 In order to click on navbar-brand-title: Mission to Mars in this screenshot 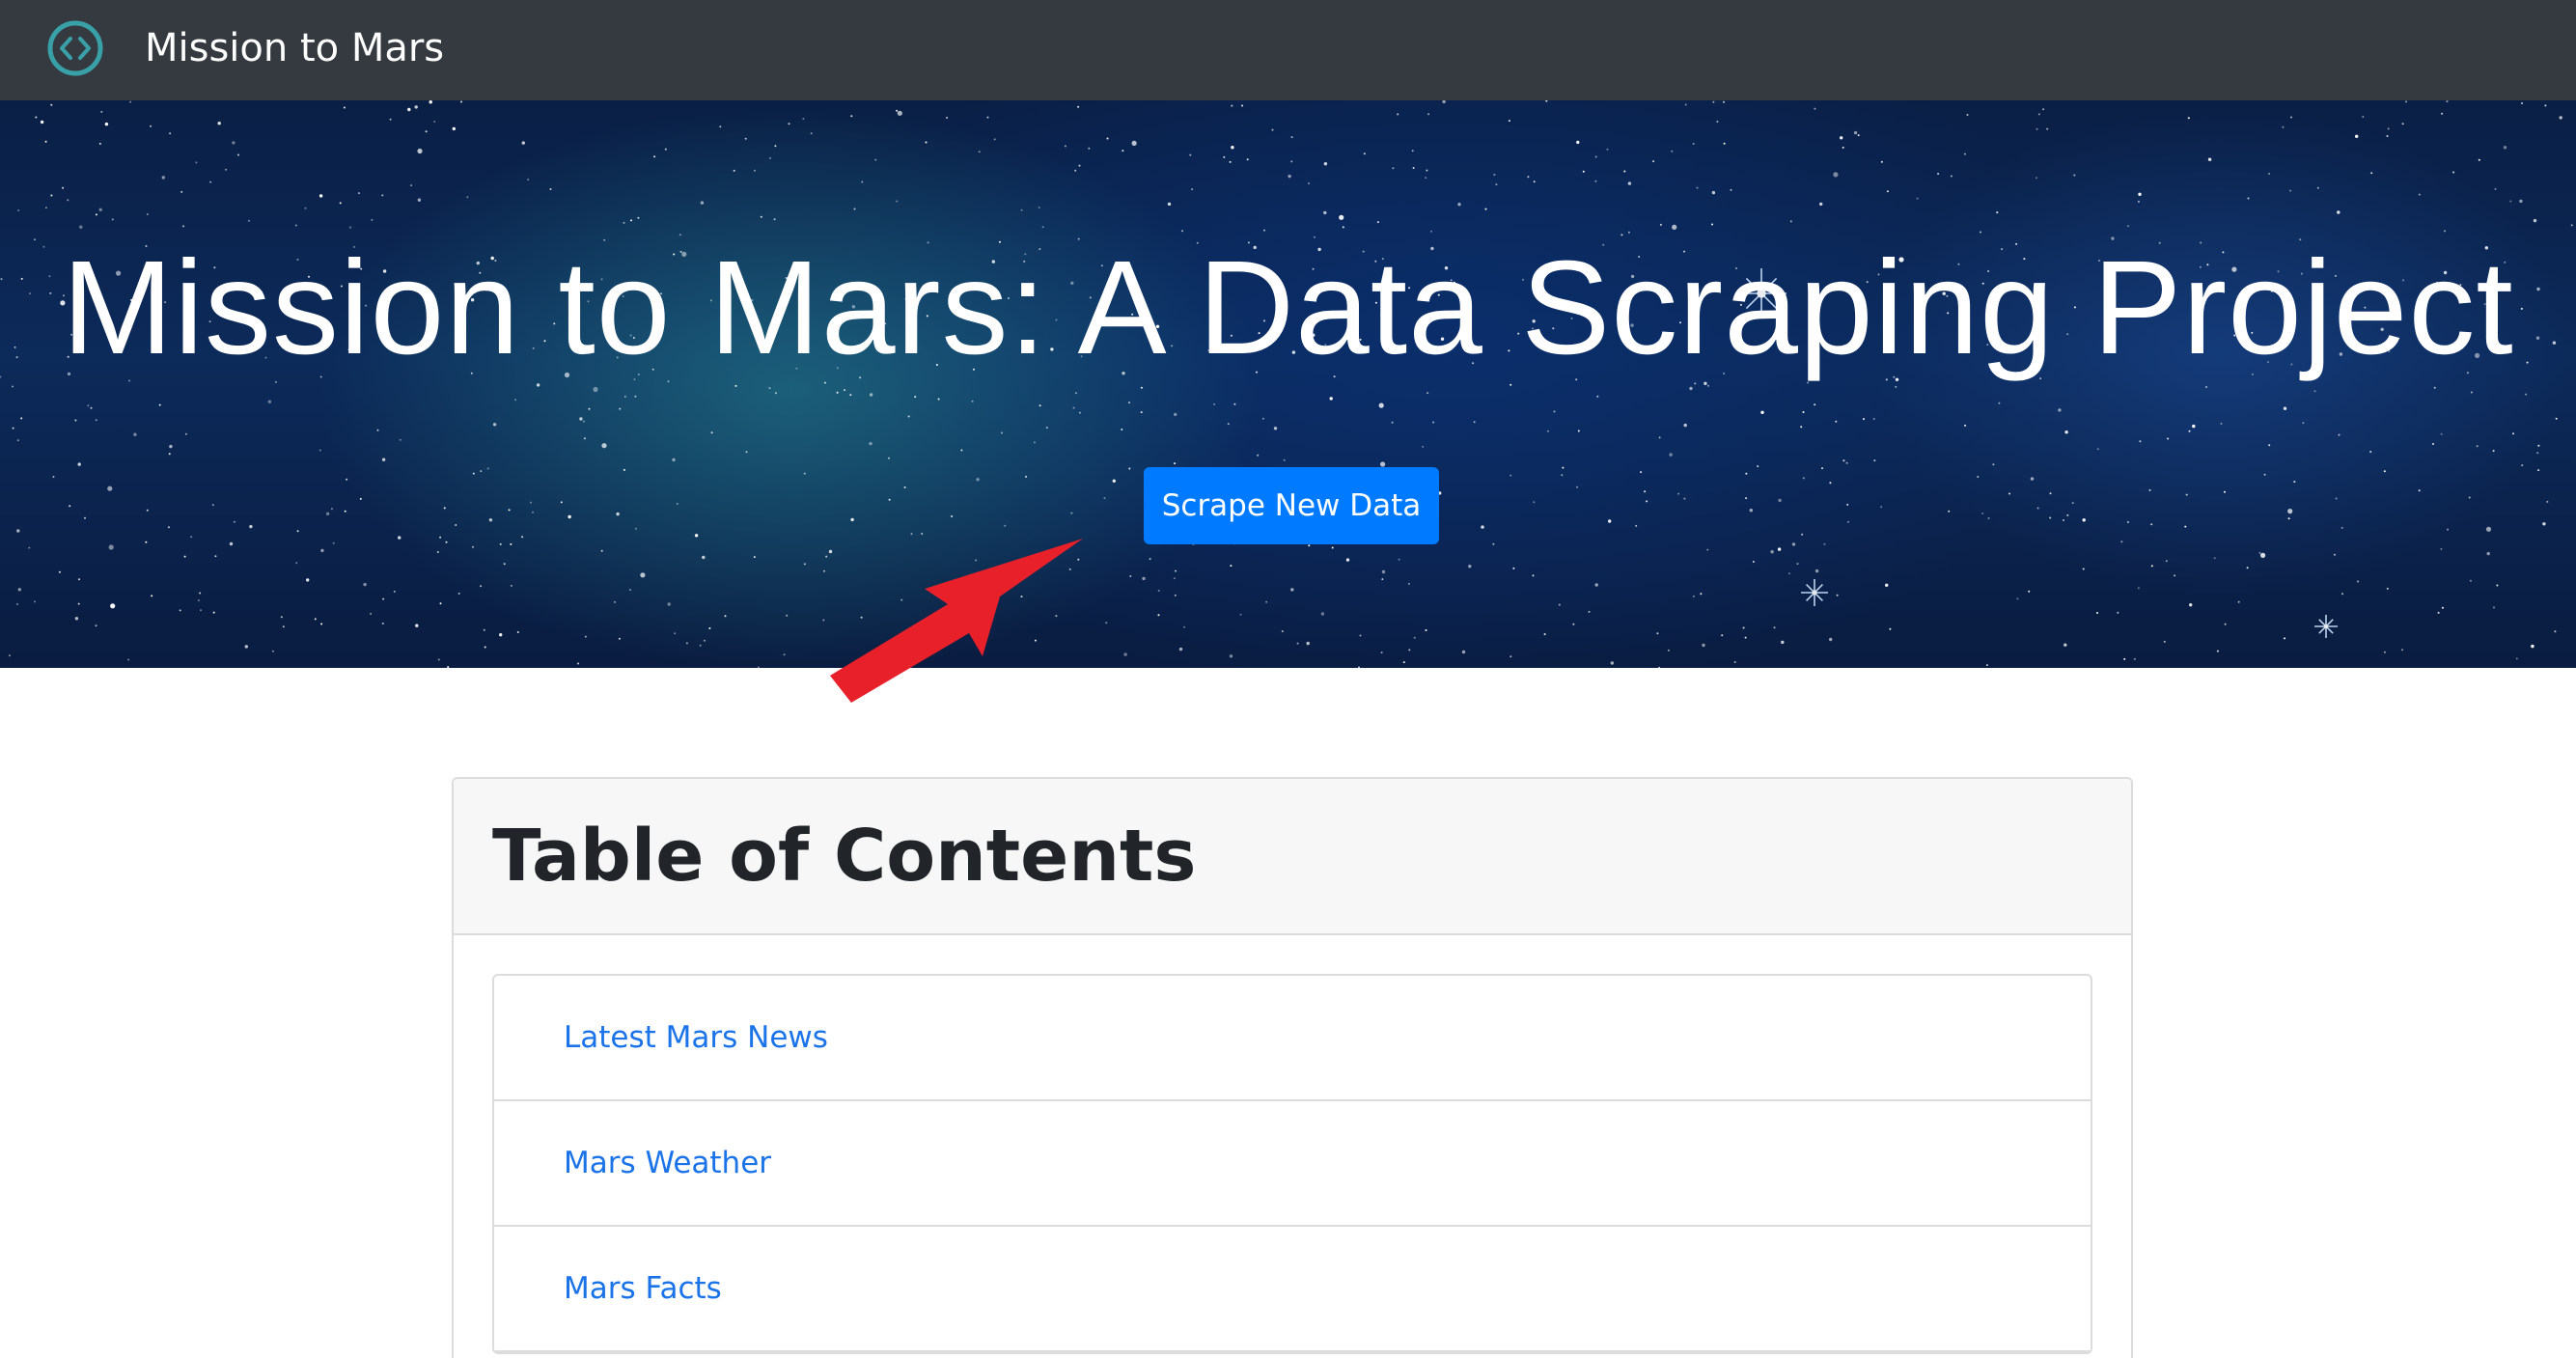, I will do `click(294, 48)`.